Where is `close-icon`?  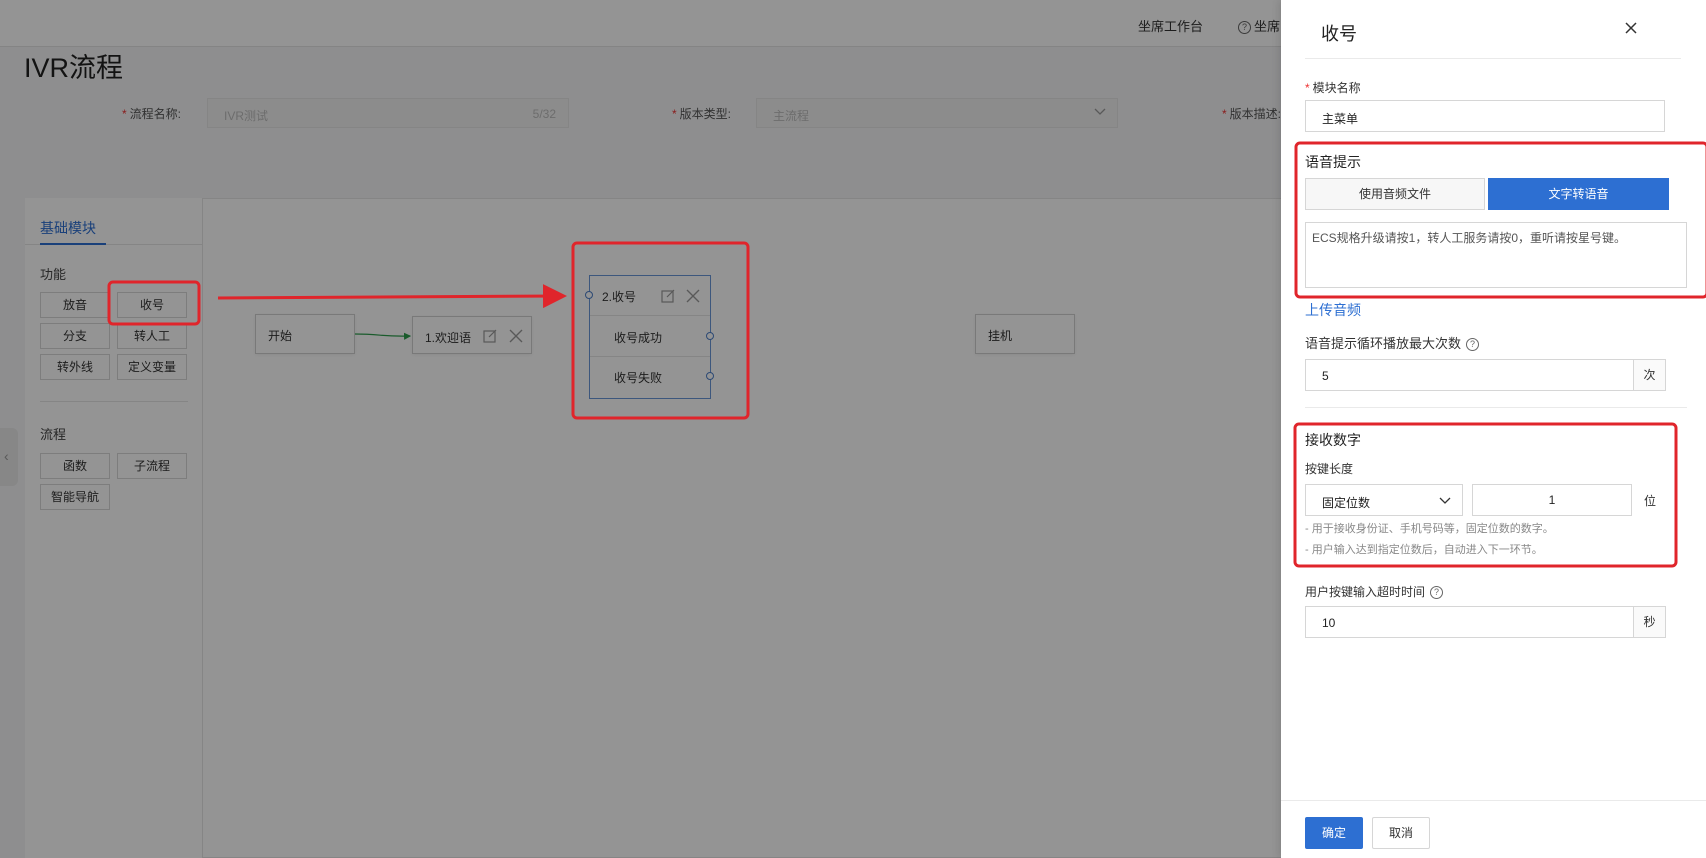 close-icon is located at coordinates (1631, 28).